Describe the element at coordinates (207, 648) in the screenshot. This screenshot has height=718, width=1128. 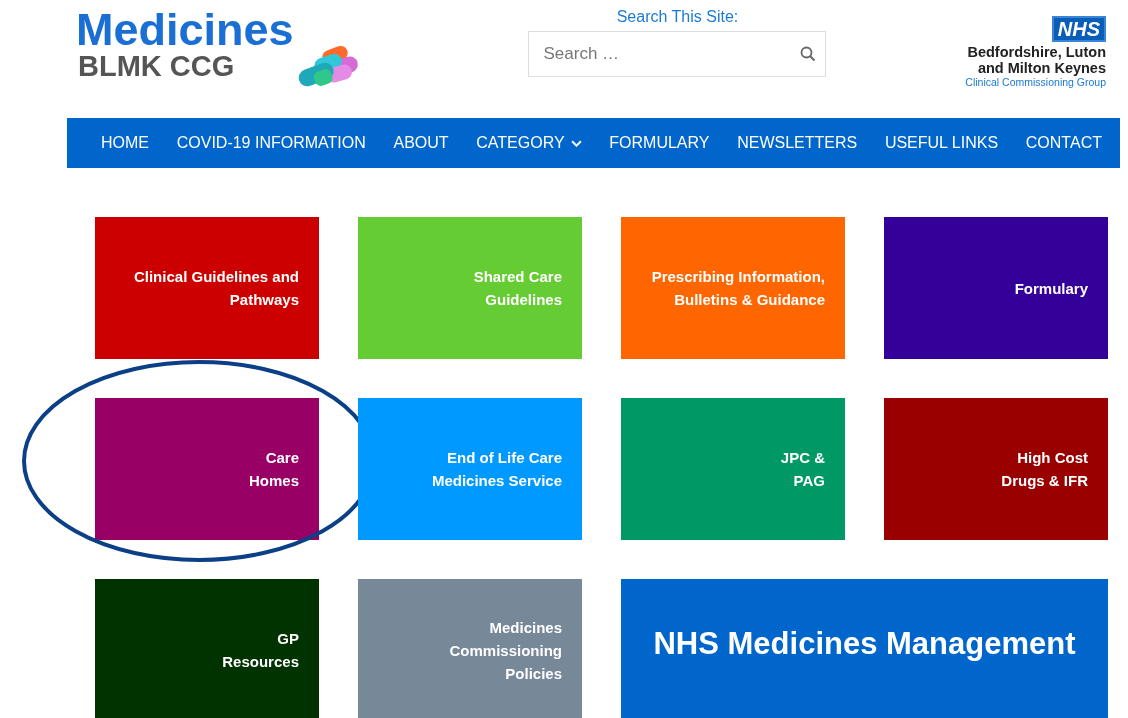
I see `category-tile: GP Resources` at that location.